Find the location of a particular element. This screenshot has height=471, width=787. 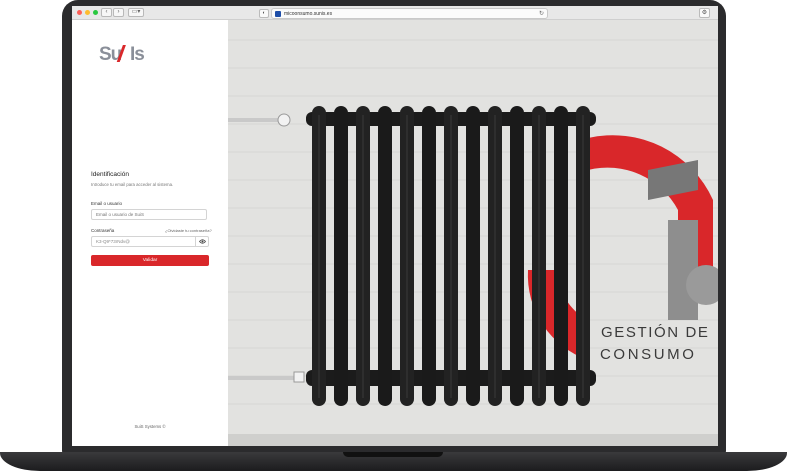

hero-line-2: CONSUMO is located at coordinates (648, 354).